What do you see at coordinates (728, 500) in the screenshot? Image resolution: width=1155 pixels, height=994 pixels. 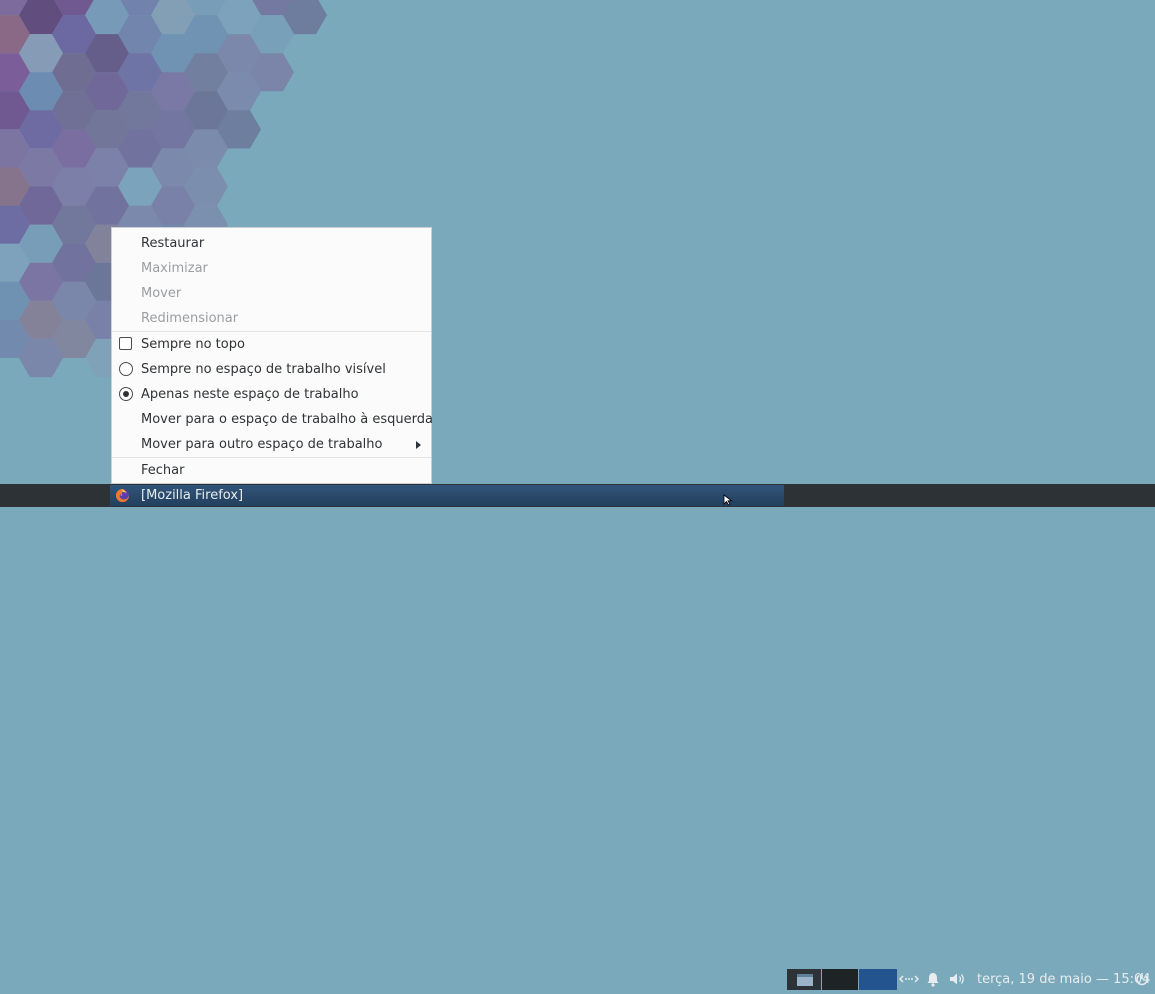 I see `mouse-cursor-icon` at bounding box center [728, 500].